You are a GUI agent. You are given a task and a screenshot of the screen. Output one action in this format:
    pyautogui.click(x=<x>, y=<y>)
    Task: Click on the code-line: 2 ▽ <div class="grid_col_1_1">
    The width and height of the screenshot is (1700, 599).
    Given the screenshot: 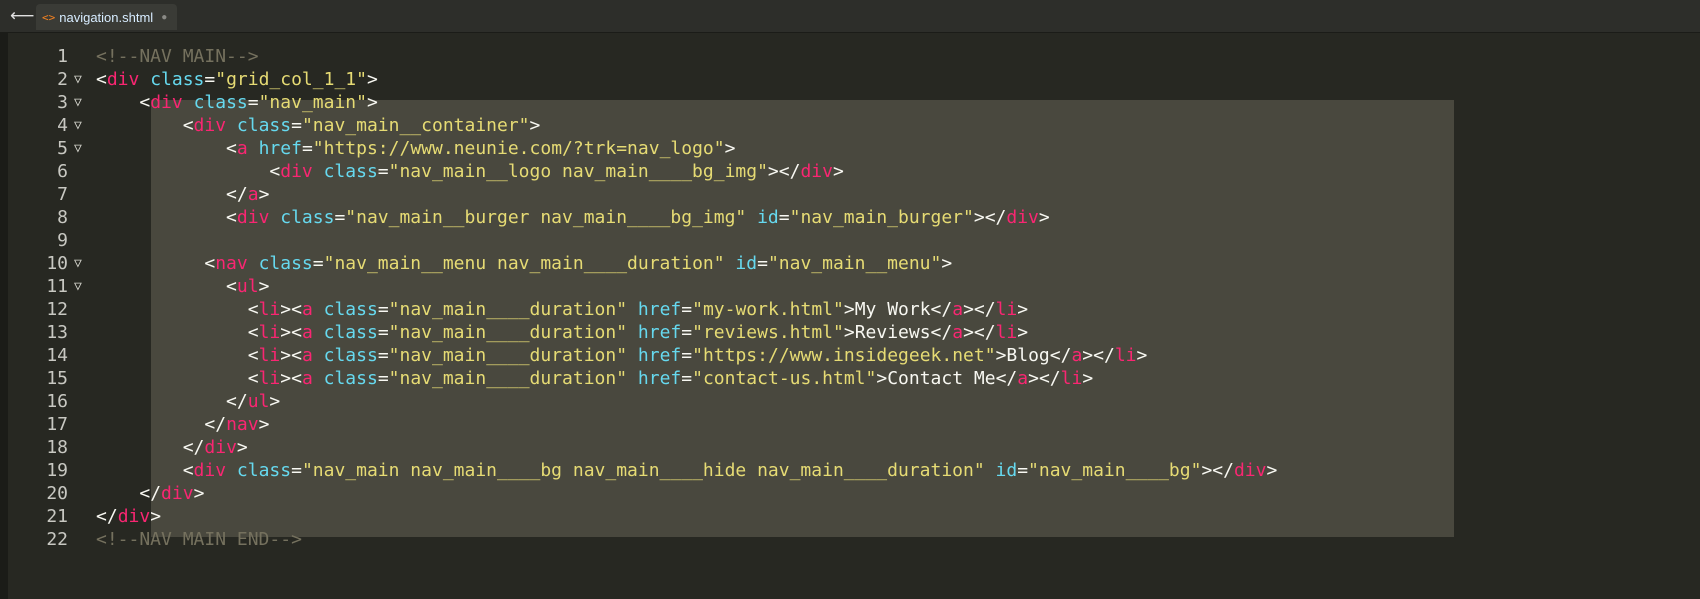 What is the action you would take?
    pyautogui.click(x=854, y=79)
    